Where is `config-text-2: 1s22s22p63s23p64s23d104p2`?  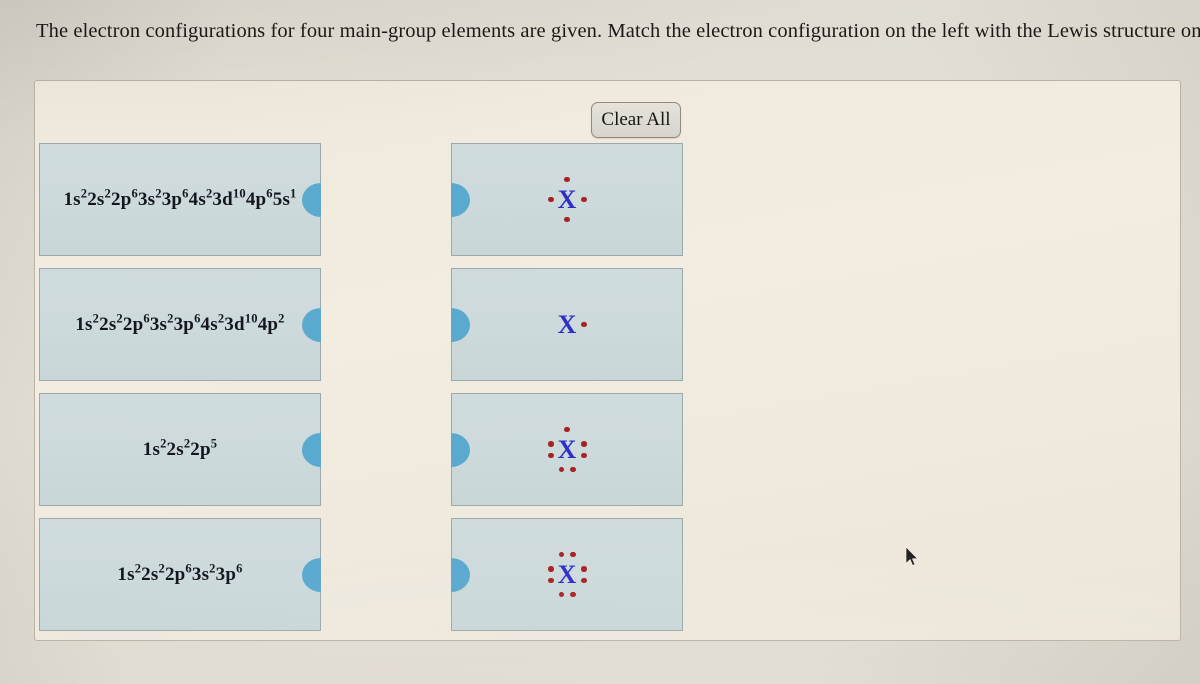 config-text-2: 1s22s22p63s23p64s23d104p2 is located at coordinates (180, 323).